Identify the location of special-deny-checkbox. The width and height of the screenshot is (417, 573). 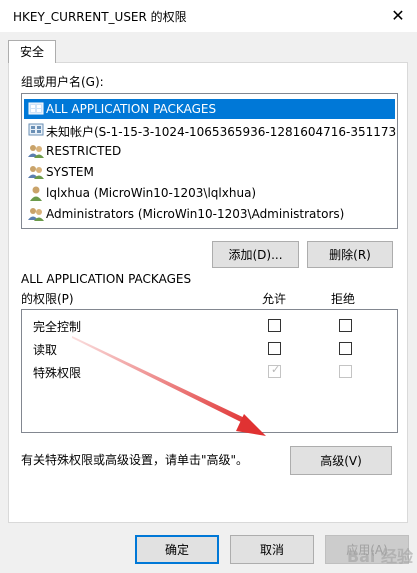
(345, 371).